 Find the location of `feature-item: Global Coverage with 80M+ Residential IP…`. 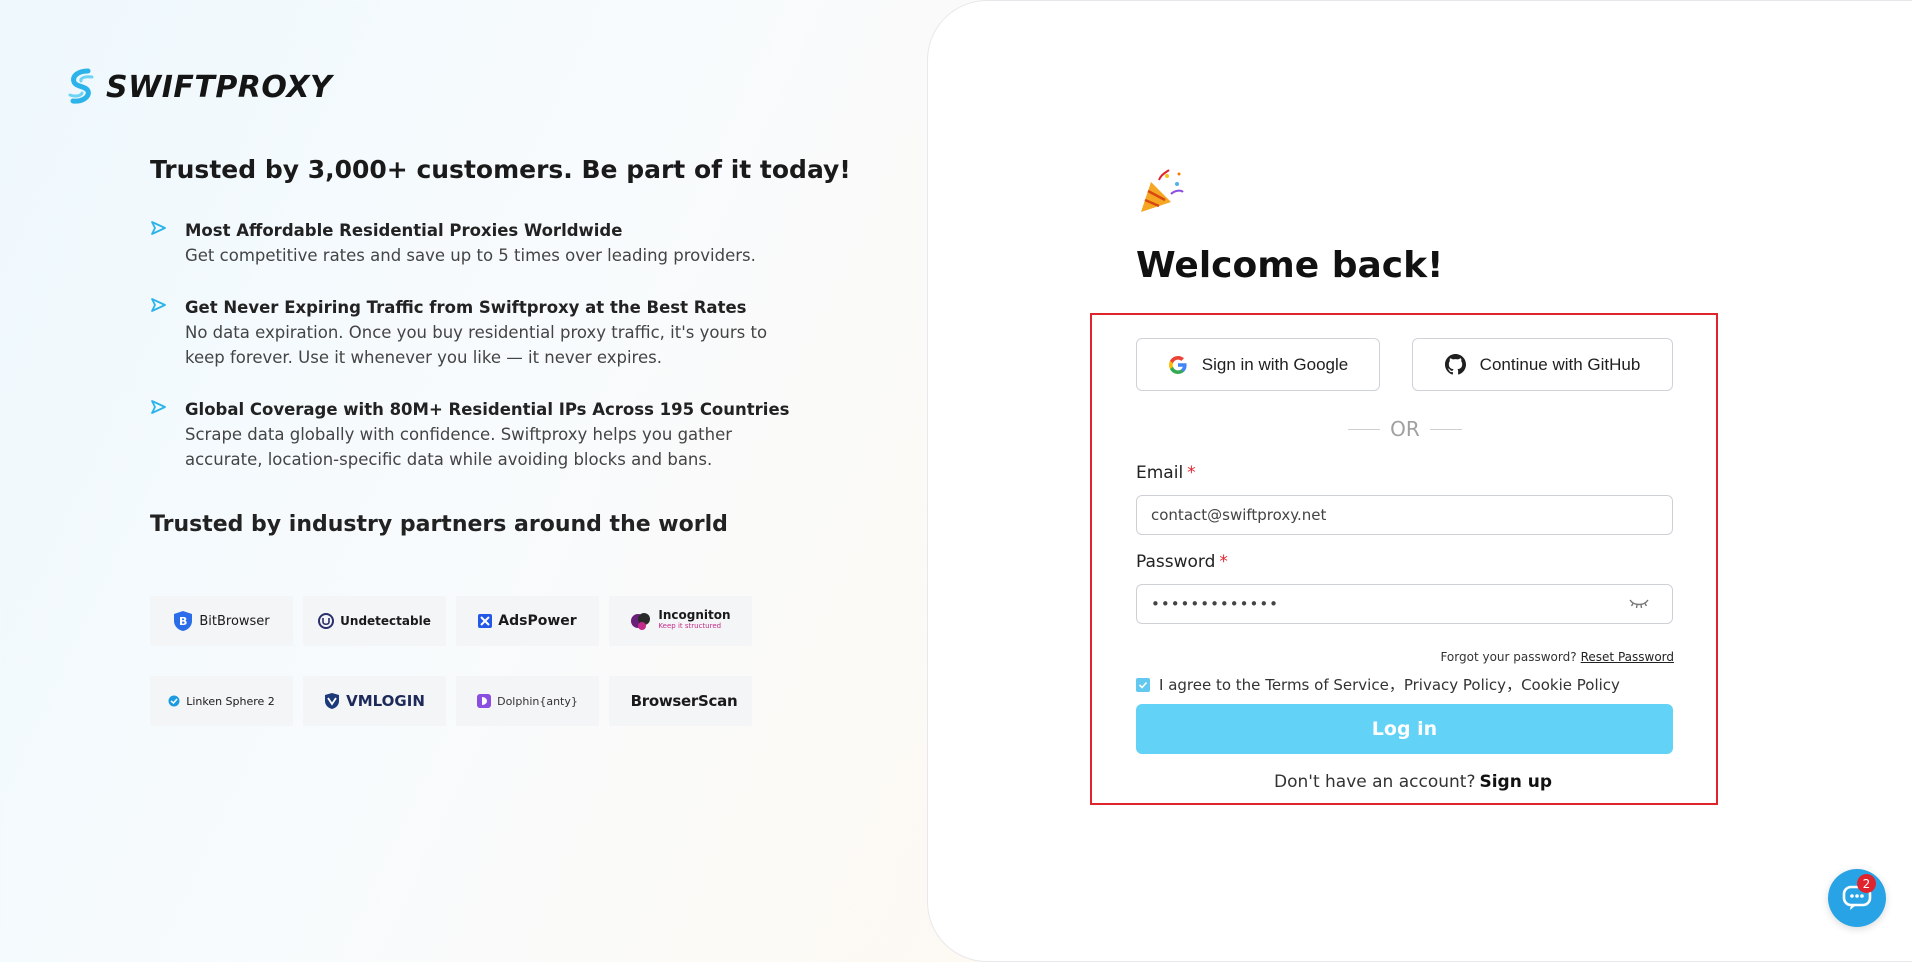

feature-item: Global Coverage with 80M+ Residential IP… is located at coordinates (470, 435).